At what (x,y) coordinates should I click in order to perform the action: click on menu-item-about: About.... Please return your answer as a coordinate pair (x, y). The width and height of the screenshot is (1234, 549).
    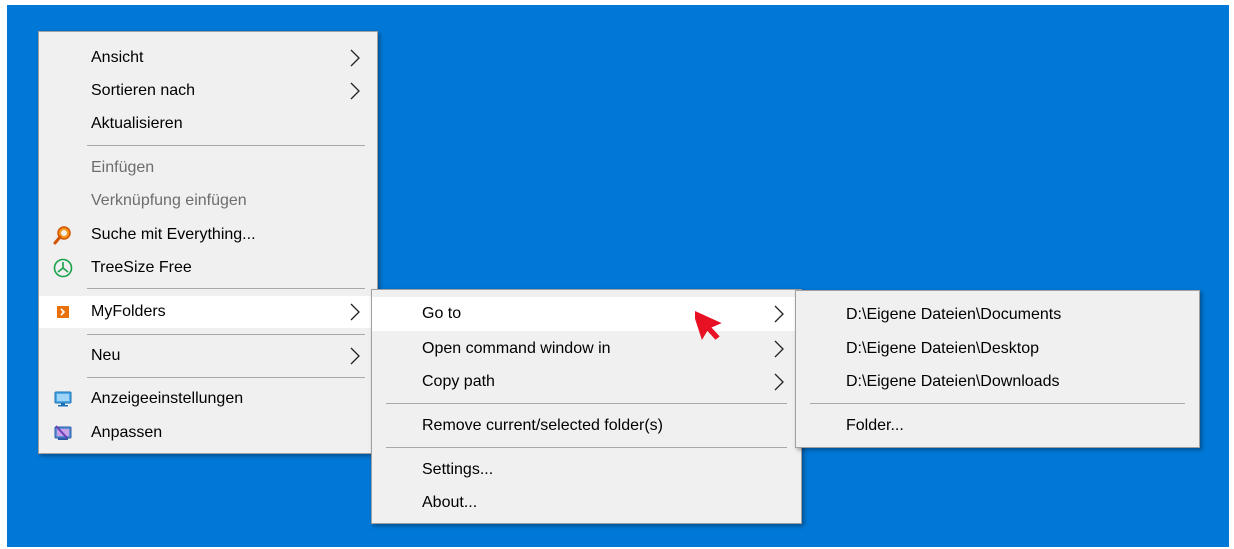
    Looking at the image, I should click on (586, 503).